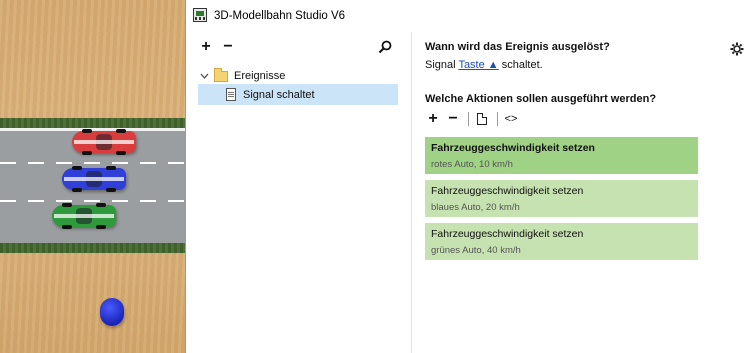 The width and height of the screenshot is (750, 353). I want to click on copy-action-button, so click(482, 119).